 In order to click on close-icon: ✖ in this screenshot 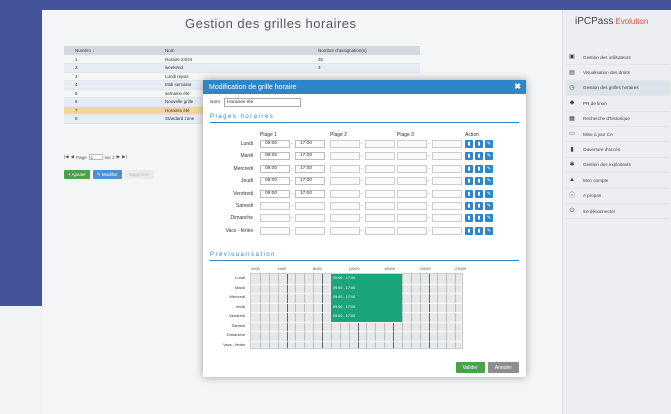, I will do `click(517, 86)`.